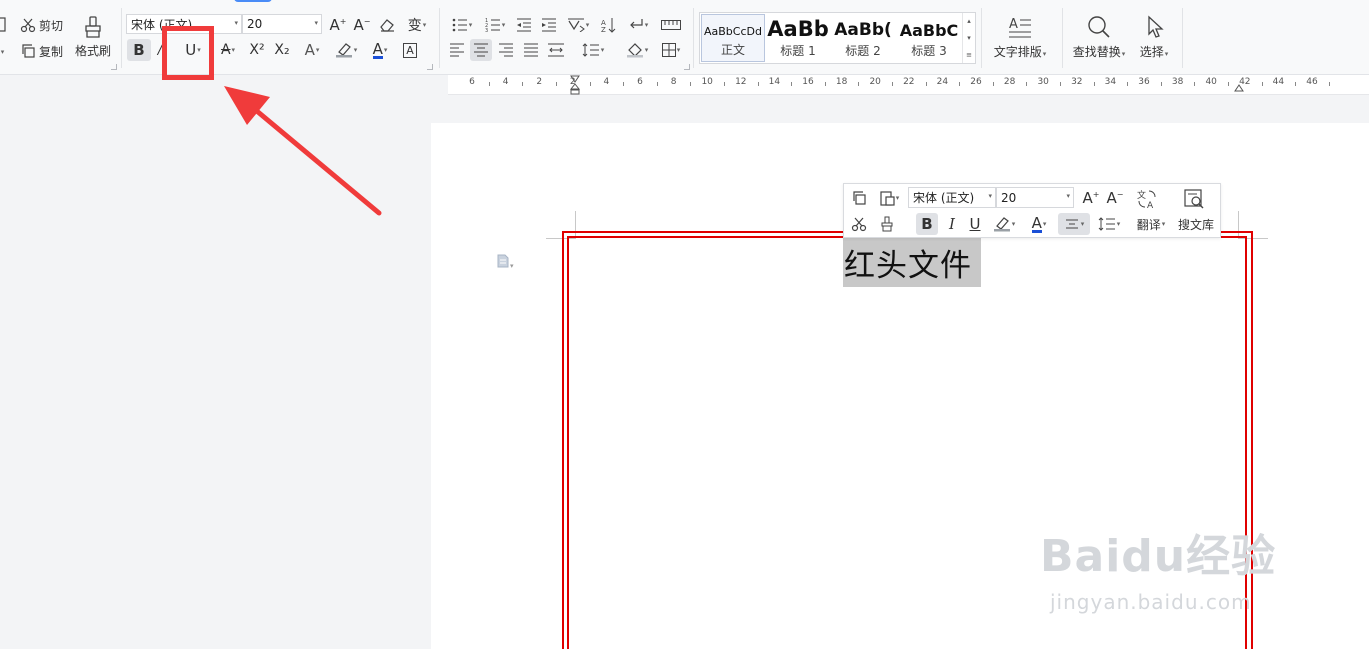 This screenshot has width=1369, height=649. Describe the element at coordinates (531, 50) in the screenshot. I see `justify-button` at that location.